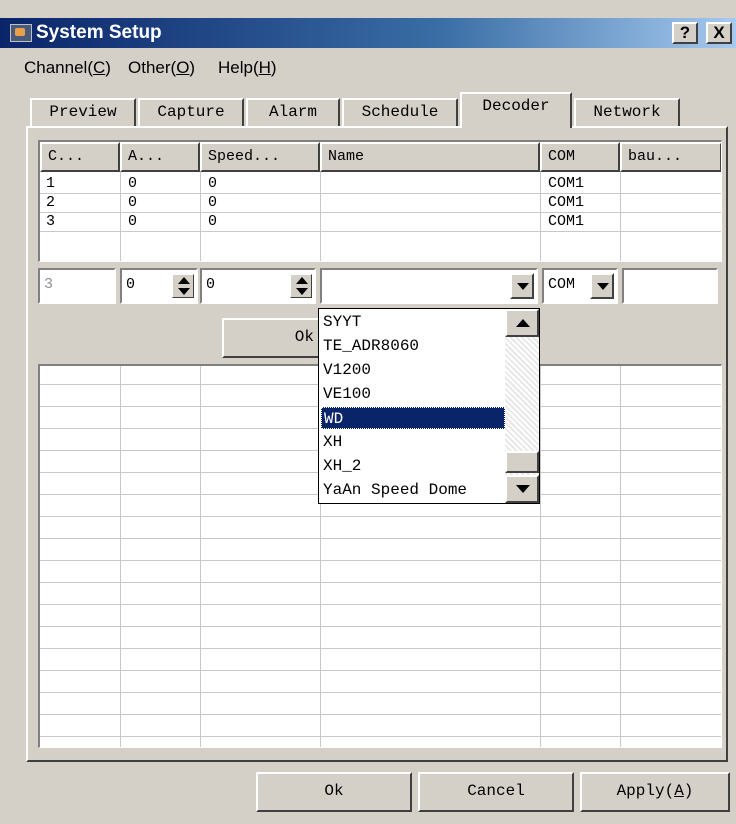 The width and height of the screenshot is (736, 824). Describe the element at coordinates (522, 489) in the screenshot. I see `scroll-down-icon` at that location.